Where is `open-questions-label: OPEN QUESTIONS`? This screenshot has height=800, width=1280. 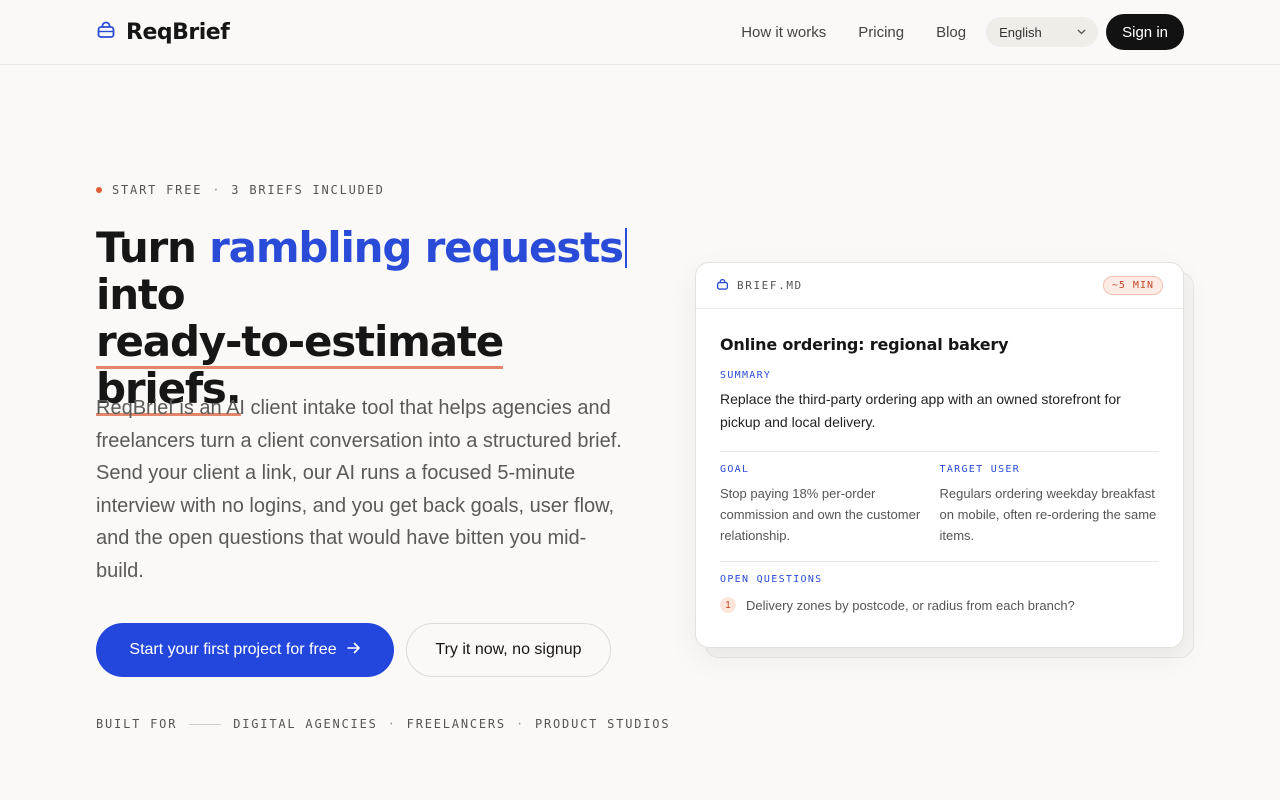 open-questions-label: OPEN QUESTIONS is located at coordinates (771, 579).